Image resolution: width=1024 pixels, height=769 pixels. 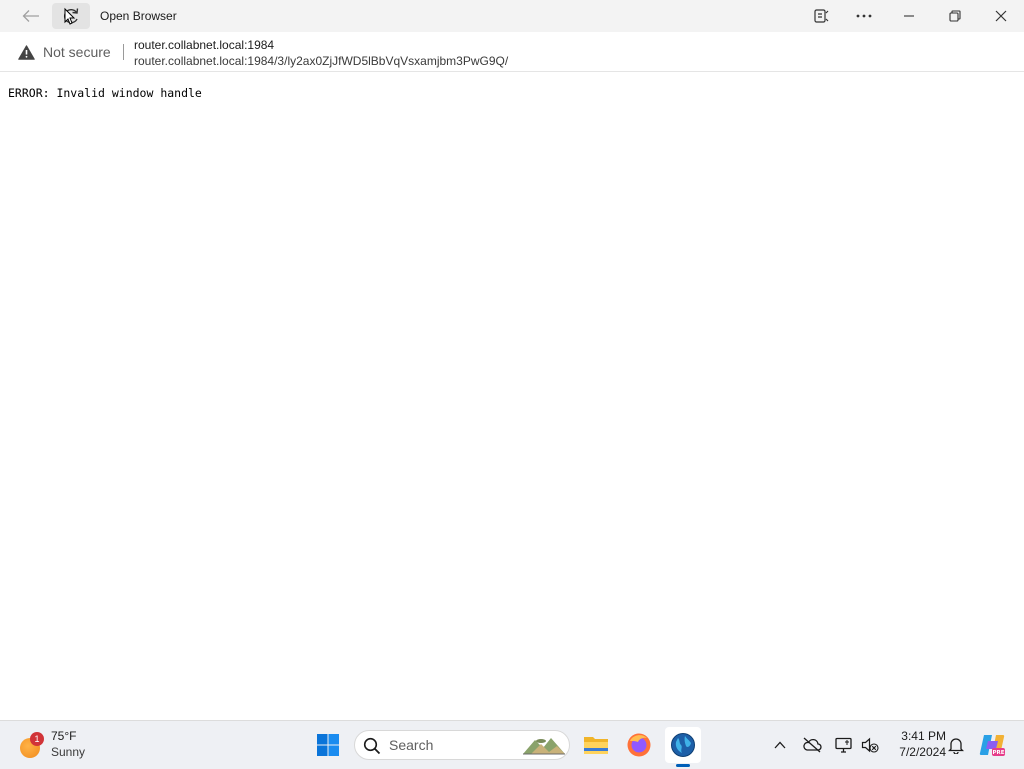 I want to click on folder-icon, so click(x=596, y=745).